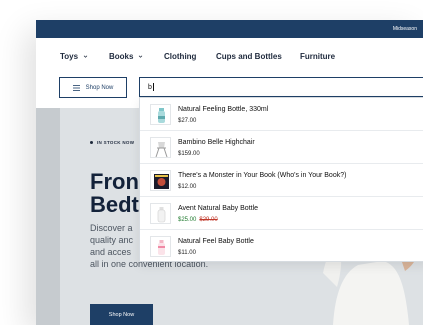 The image size is (423, 325). What do you see at coordinates (281, 246) in the screenshot?
I see `search-result-item: Natural Feel Baby Bottle $11.00` at bounding box center [281, 246].